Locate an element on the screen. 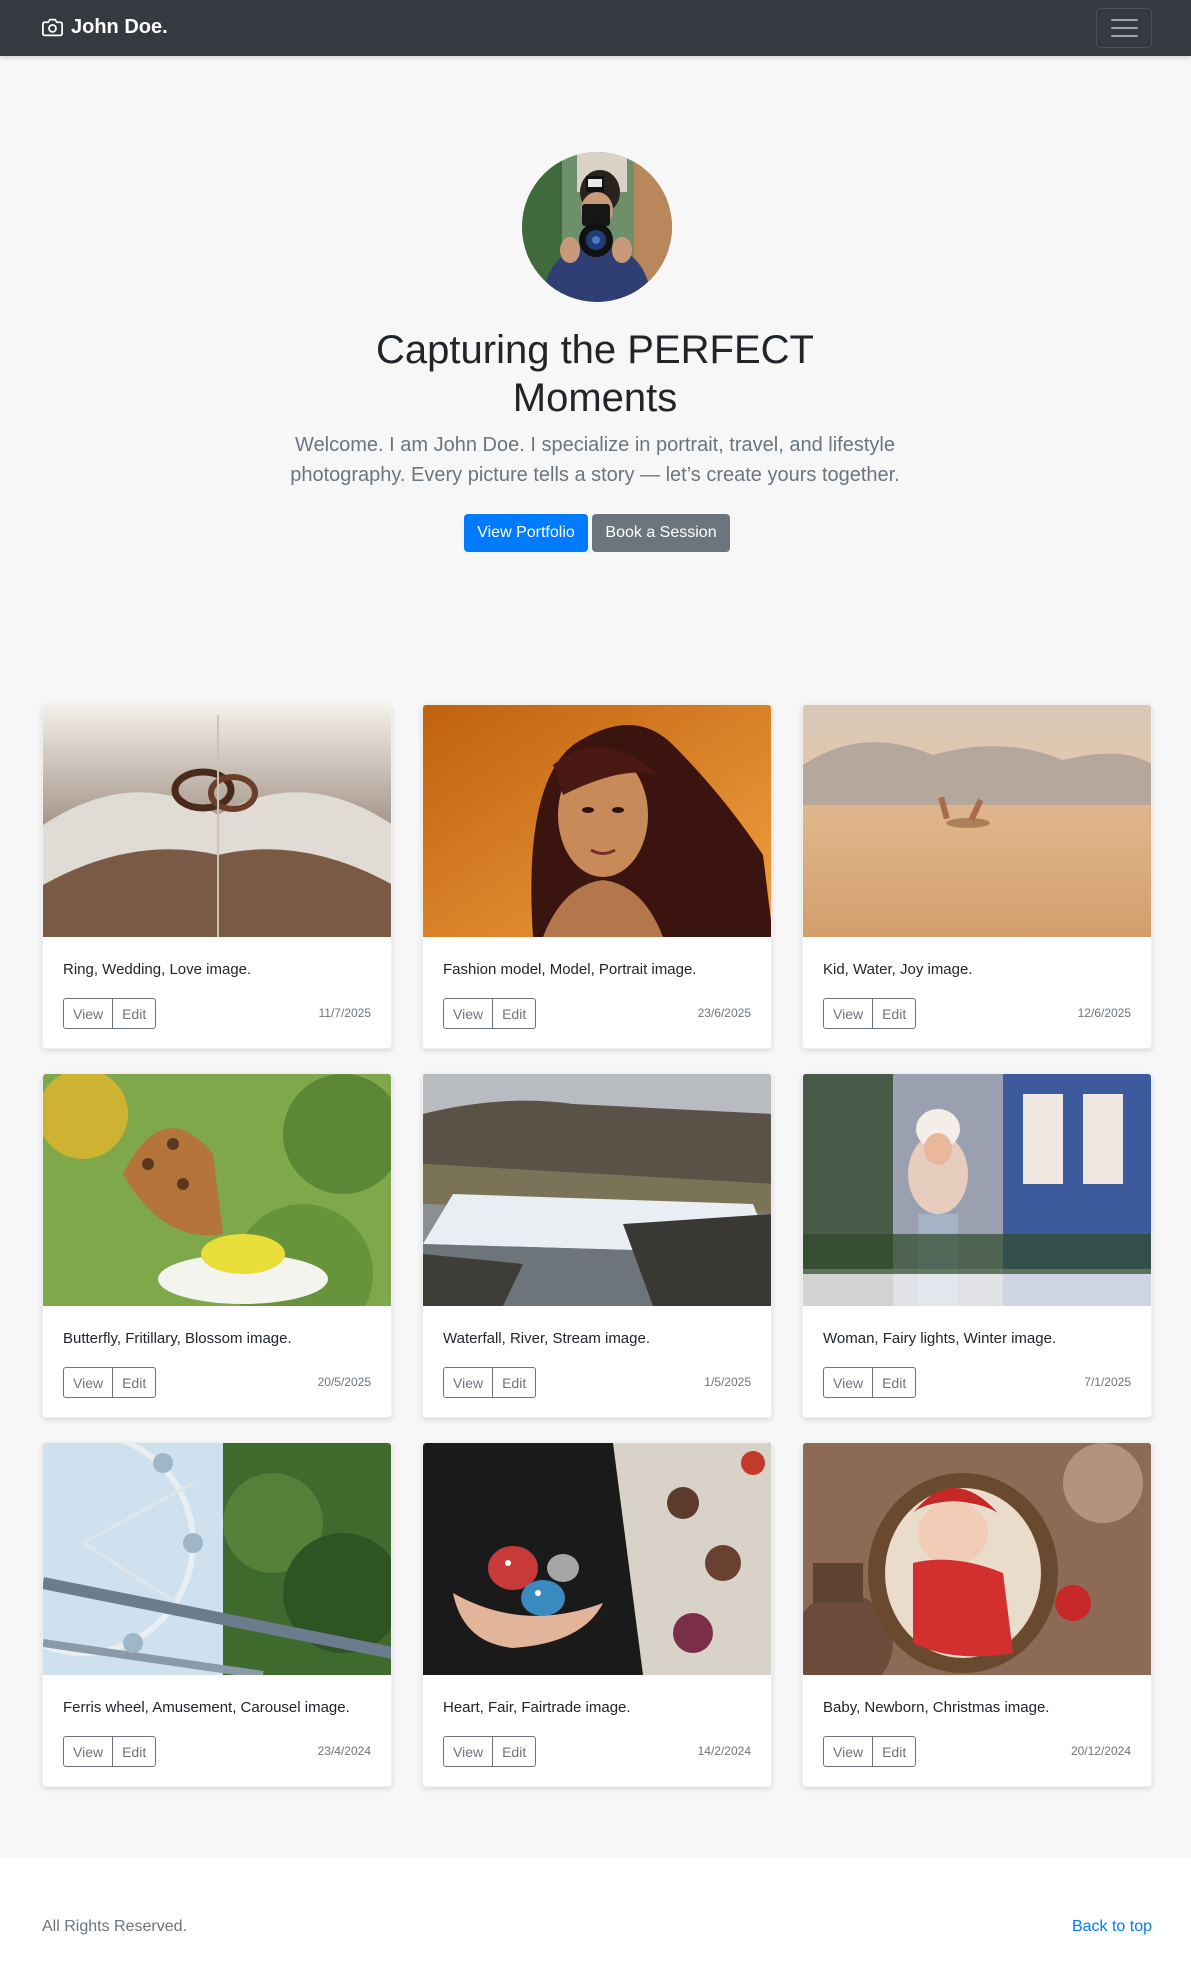  footer: All Rights Reserved. Back to top is located at coordinates (595, 1920).